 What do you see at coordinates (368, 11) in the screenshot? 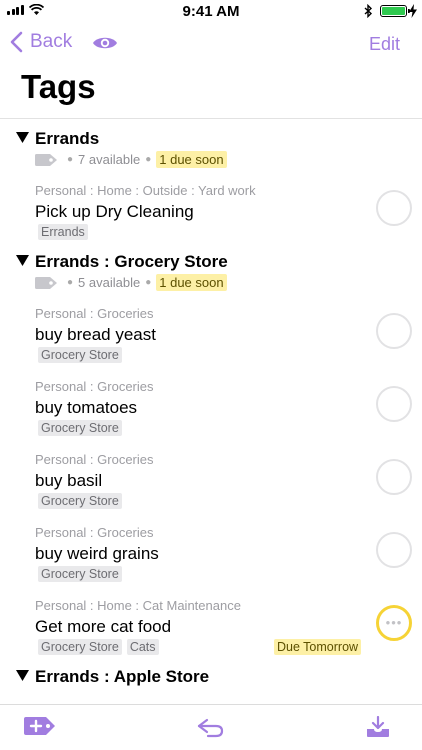
I see `bluetooth-icon` at bounding box center [368, 11].